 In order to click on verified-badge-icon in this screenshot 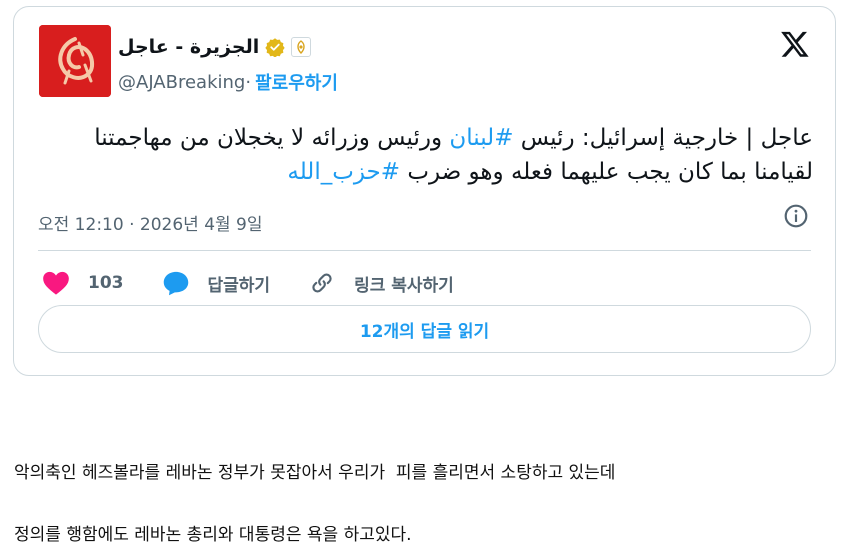, I will do `click(275, 47)`.